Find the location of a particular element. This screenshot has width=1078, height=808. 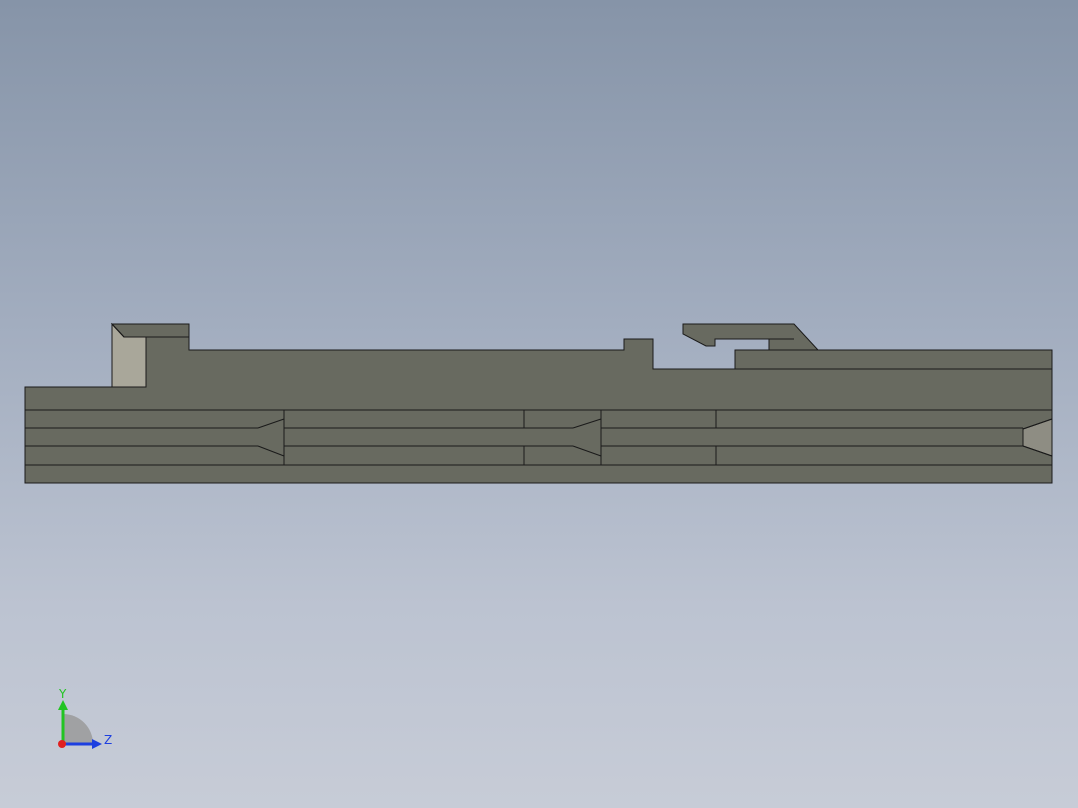

left-tab-top is located at coordinates (150, 330).